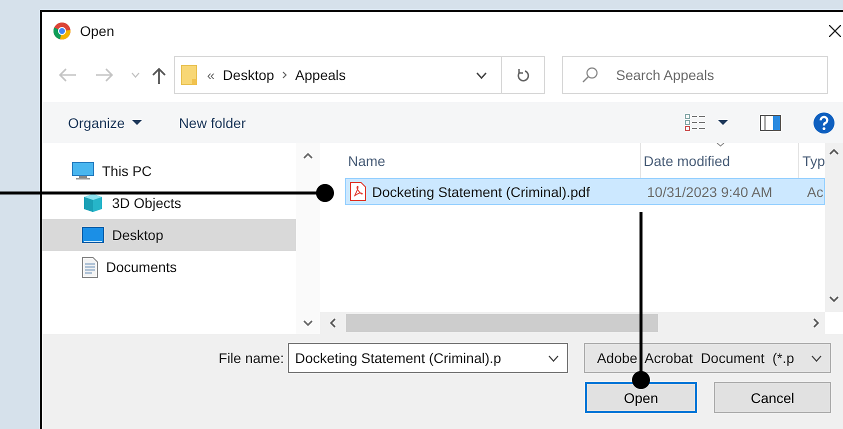  Describe the element at coordinates (812, 160) in the screenshot. I see `column-header: Typ` at that location.